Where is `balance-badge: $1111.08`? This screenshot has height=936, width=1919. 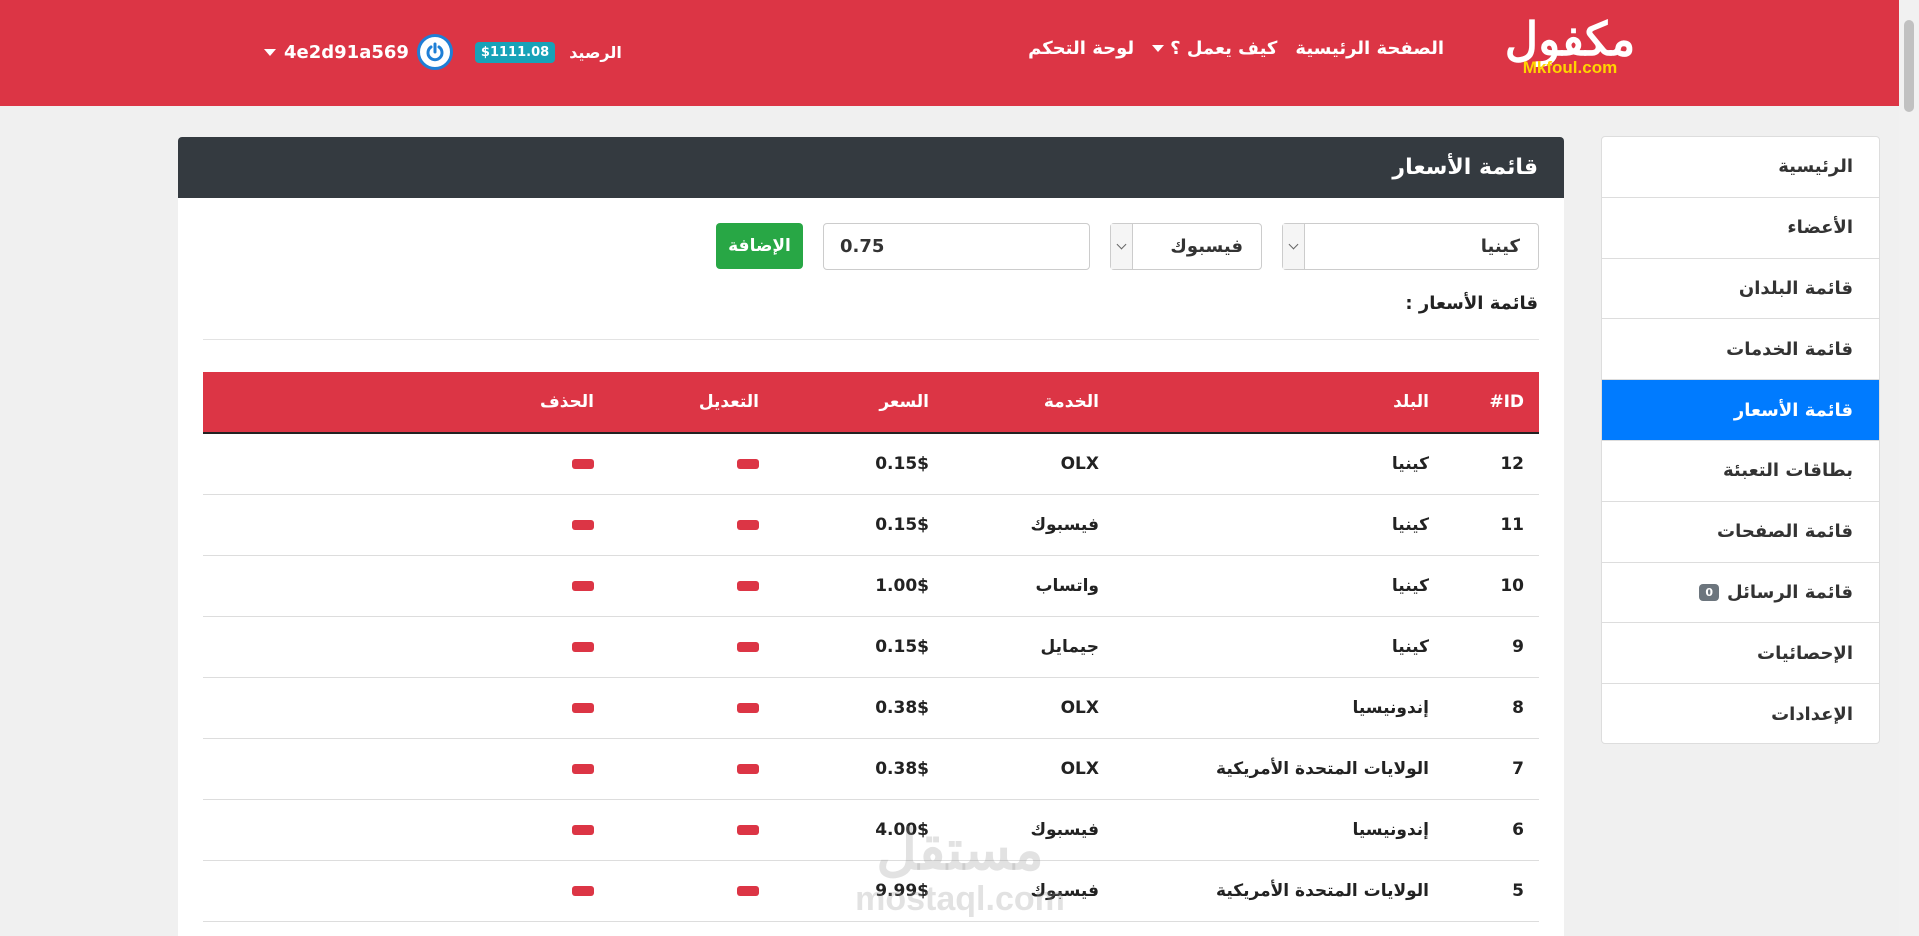
balance-badge: $1111.08 is located at coordinates (515, 52).